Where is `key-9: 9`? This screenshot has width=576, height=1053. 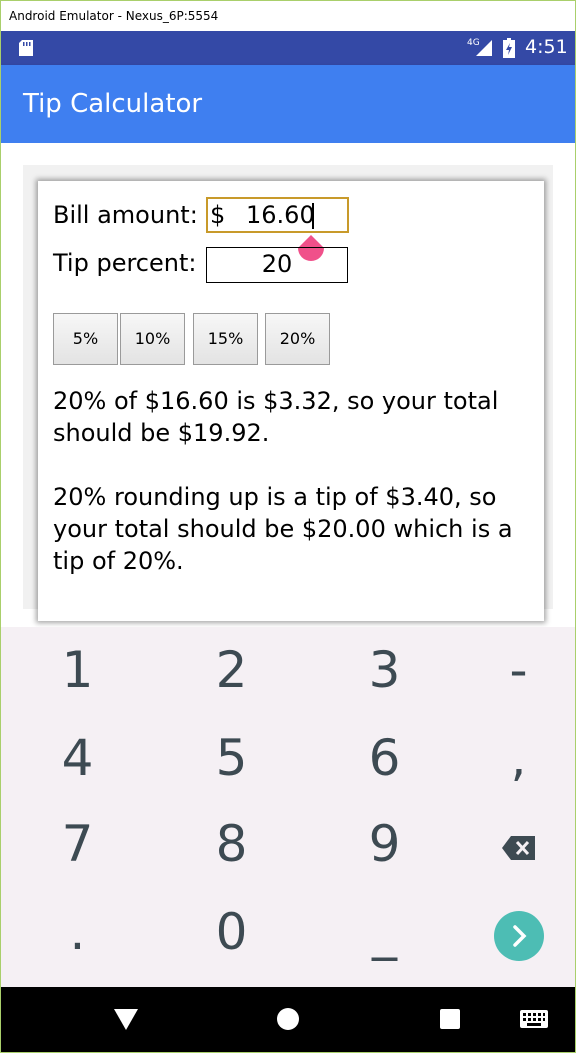
key-9: 9 is located at coordinates (384, 858).